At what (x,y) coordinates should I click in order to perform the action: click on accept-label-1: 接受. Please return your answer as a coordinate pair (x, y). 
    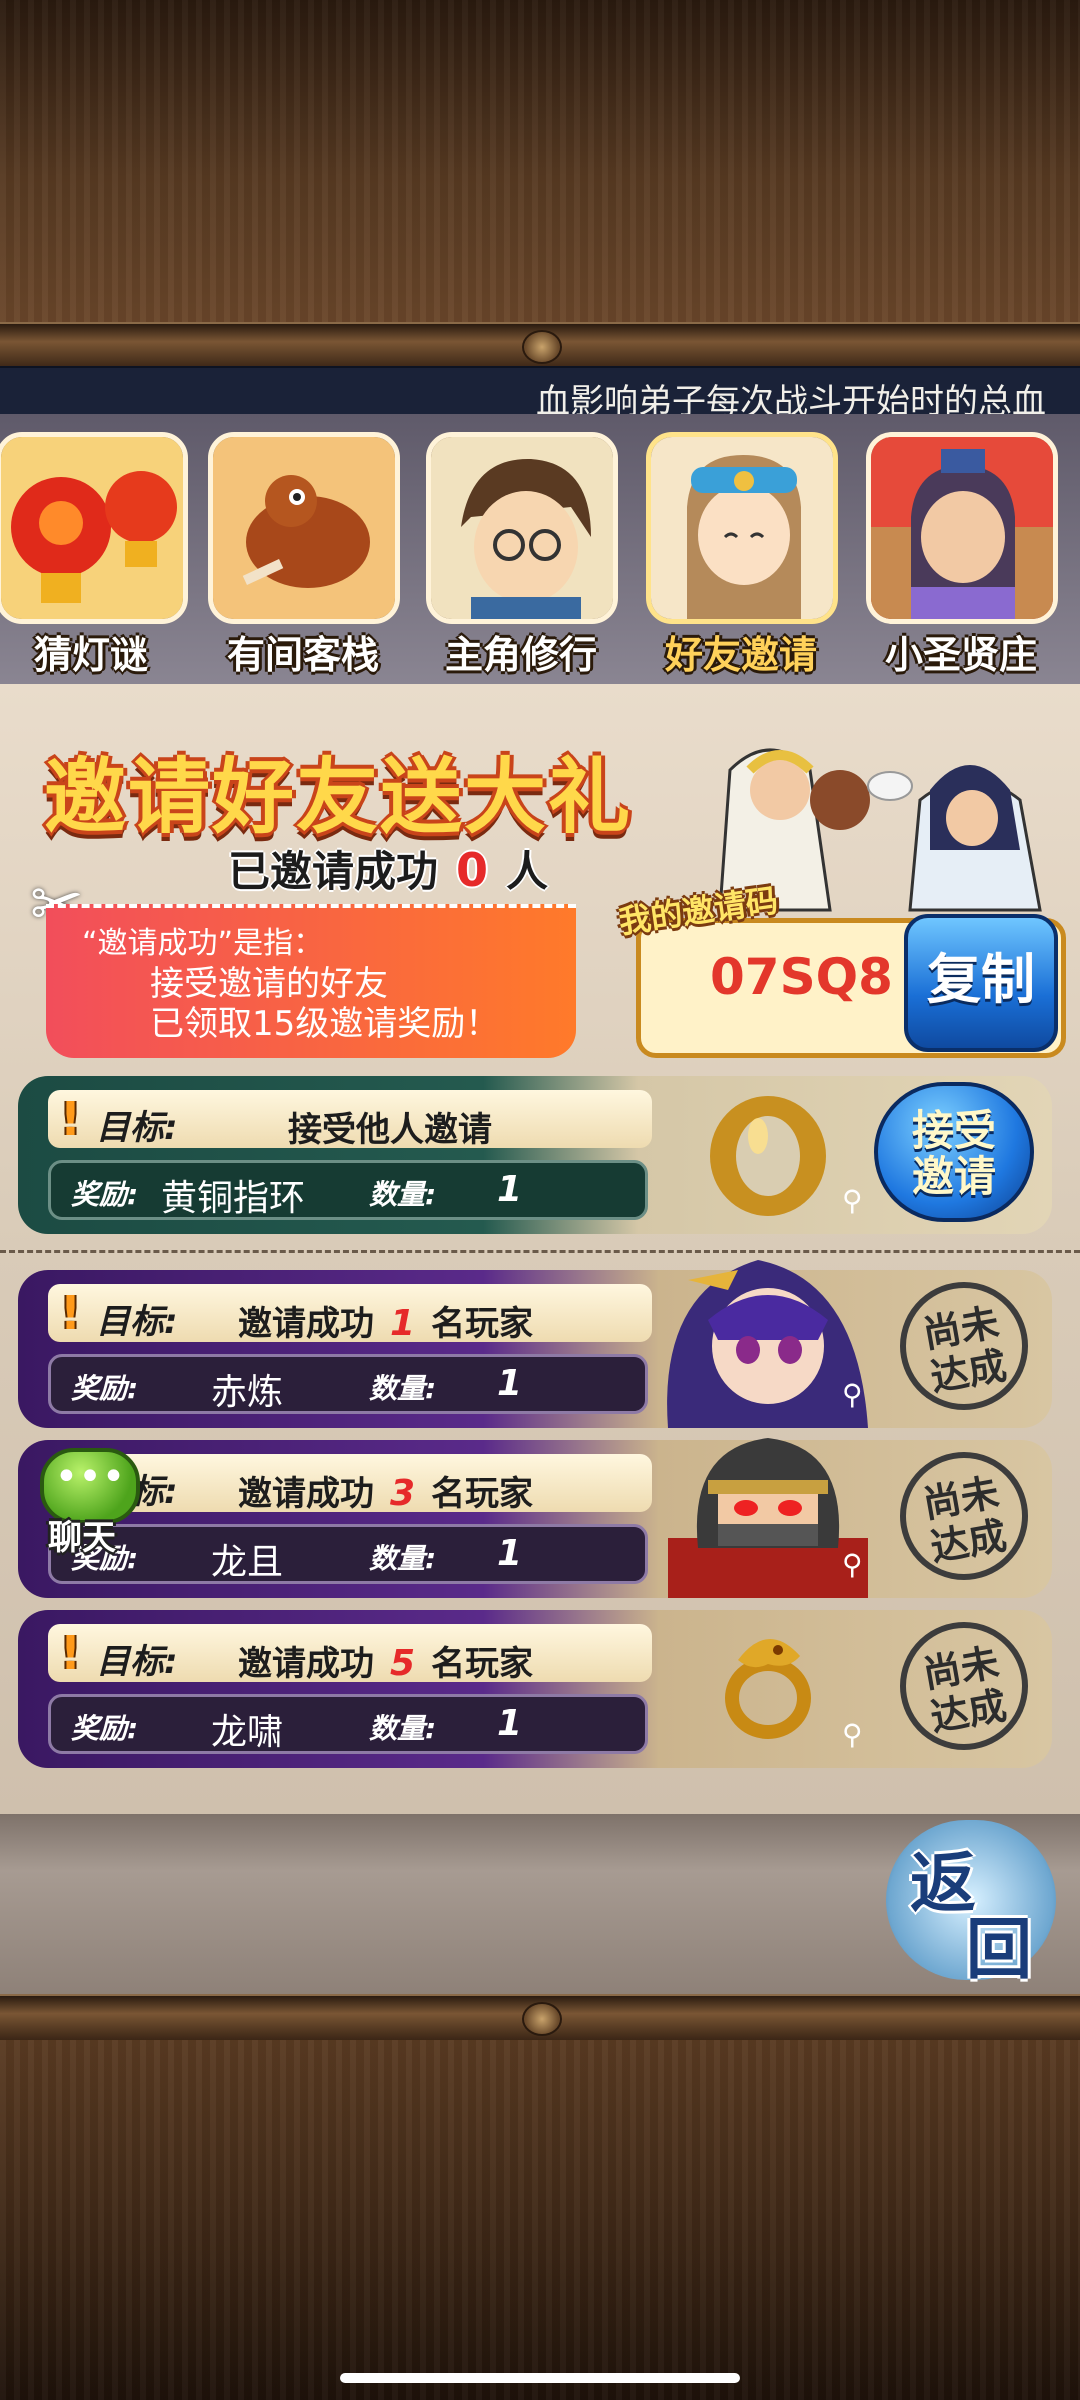
    Looking at the image, I should click on (953, 1130).